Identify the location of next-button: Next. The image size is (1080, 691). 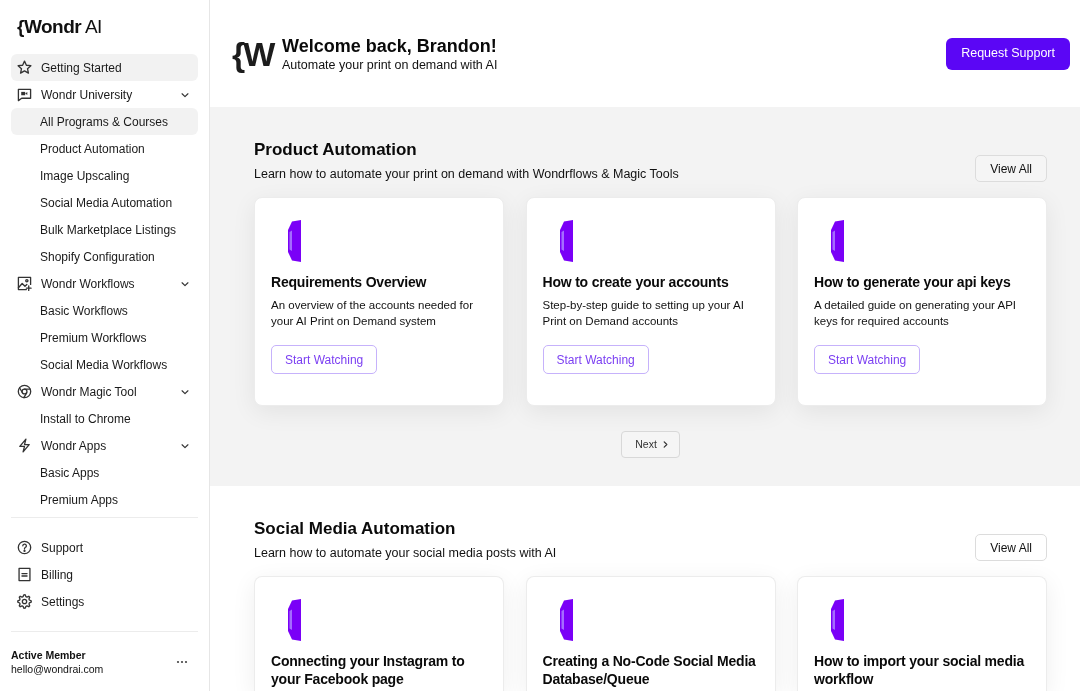
(650, 444).